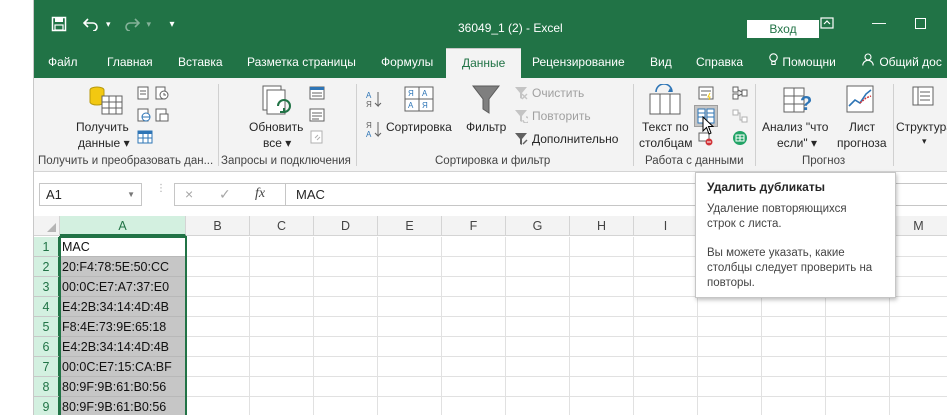 The width and height of the screenshot is (947, 415). Describe the element at coordinates (47, 267) in the screenshot. I see `row-header: 2` at that location.